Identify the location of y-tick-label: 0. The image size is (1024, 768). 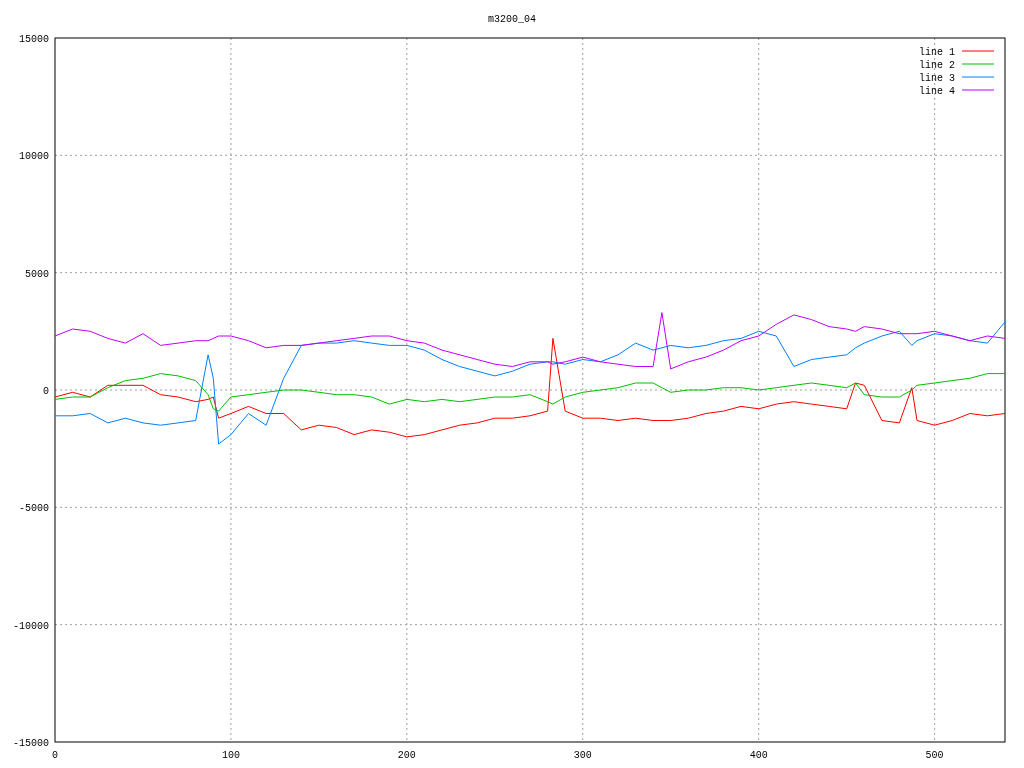
(46, 391).